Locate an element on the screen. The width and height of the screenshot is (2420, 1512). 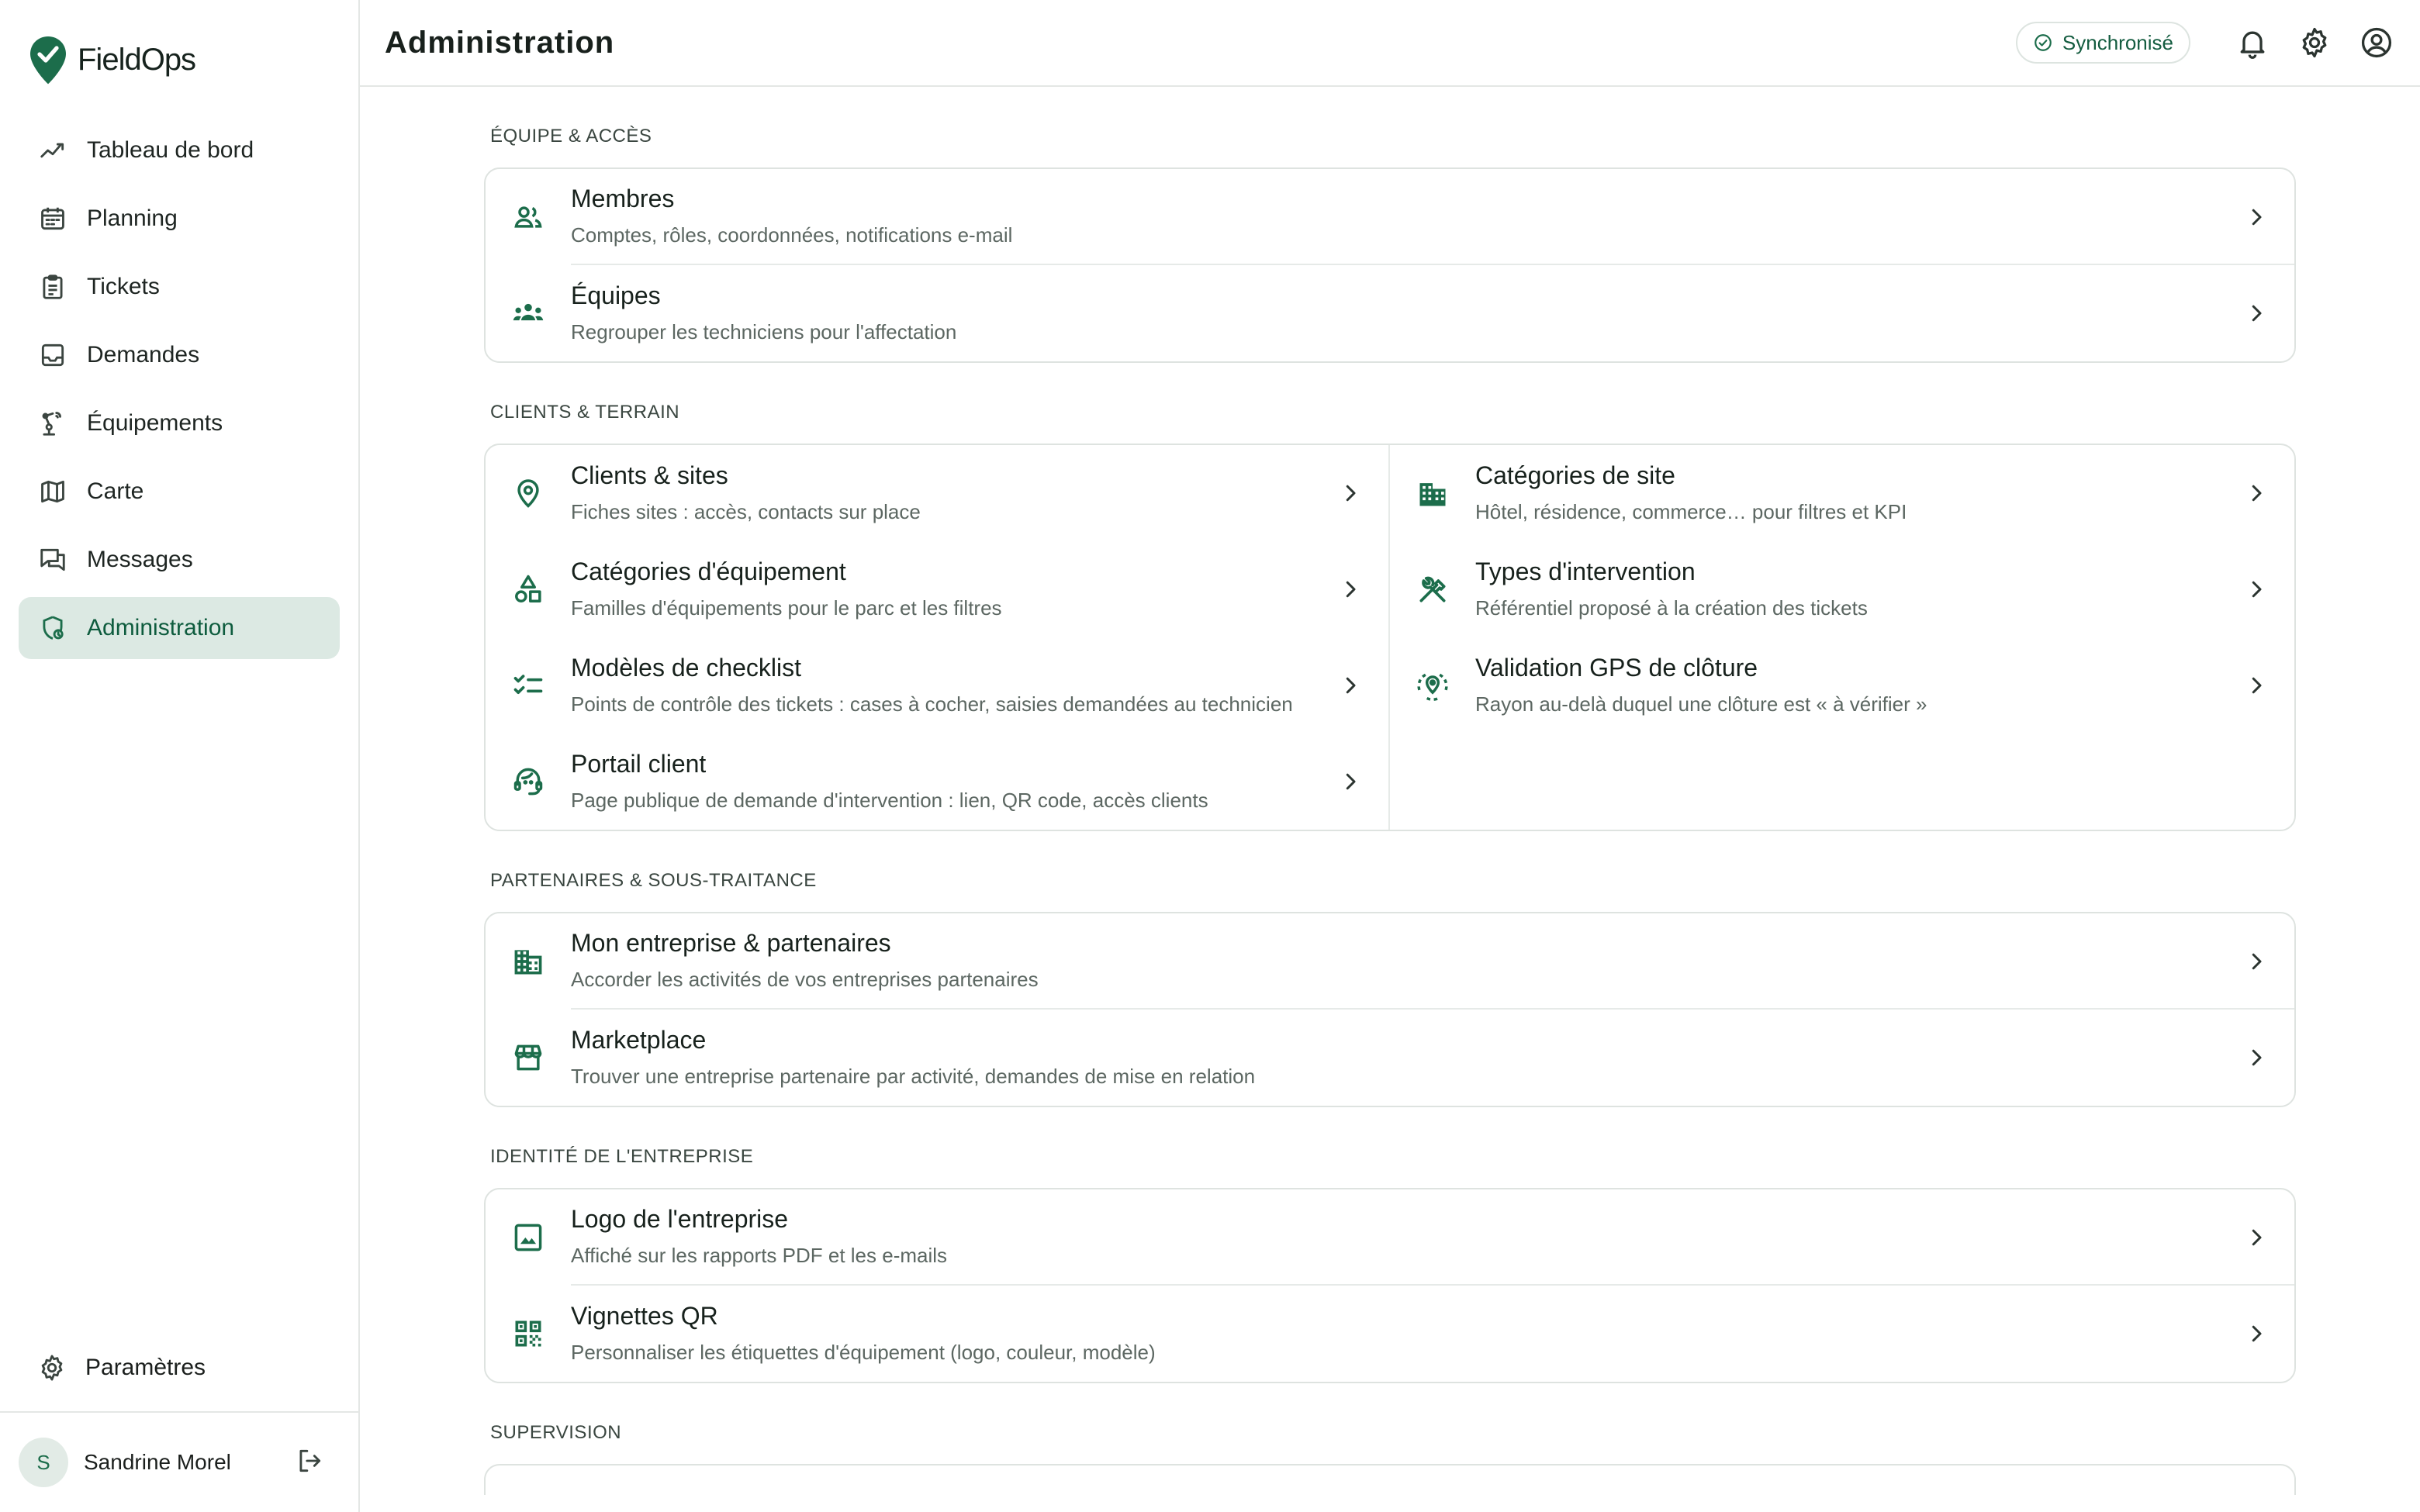
sidebar-item-demandes: Demandes is located at coordinates (179, 355).